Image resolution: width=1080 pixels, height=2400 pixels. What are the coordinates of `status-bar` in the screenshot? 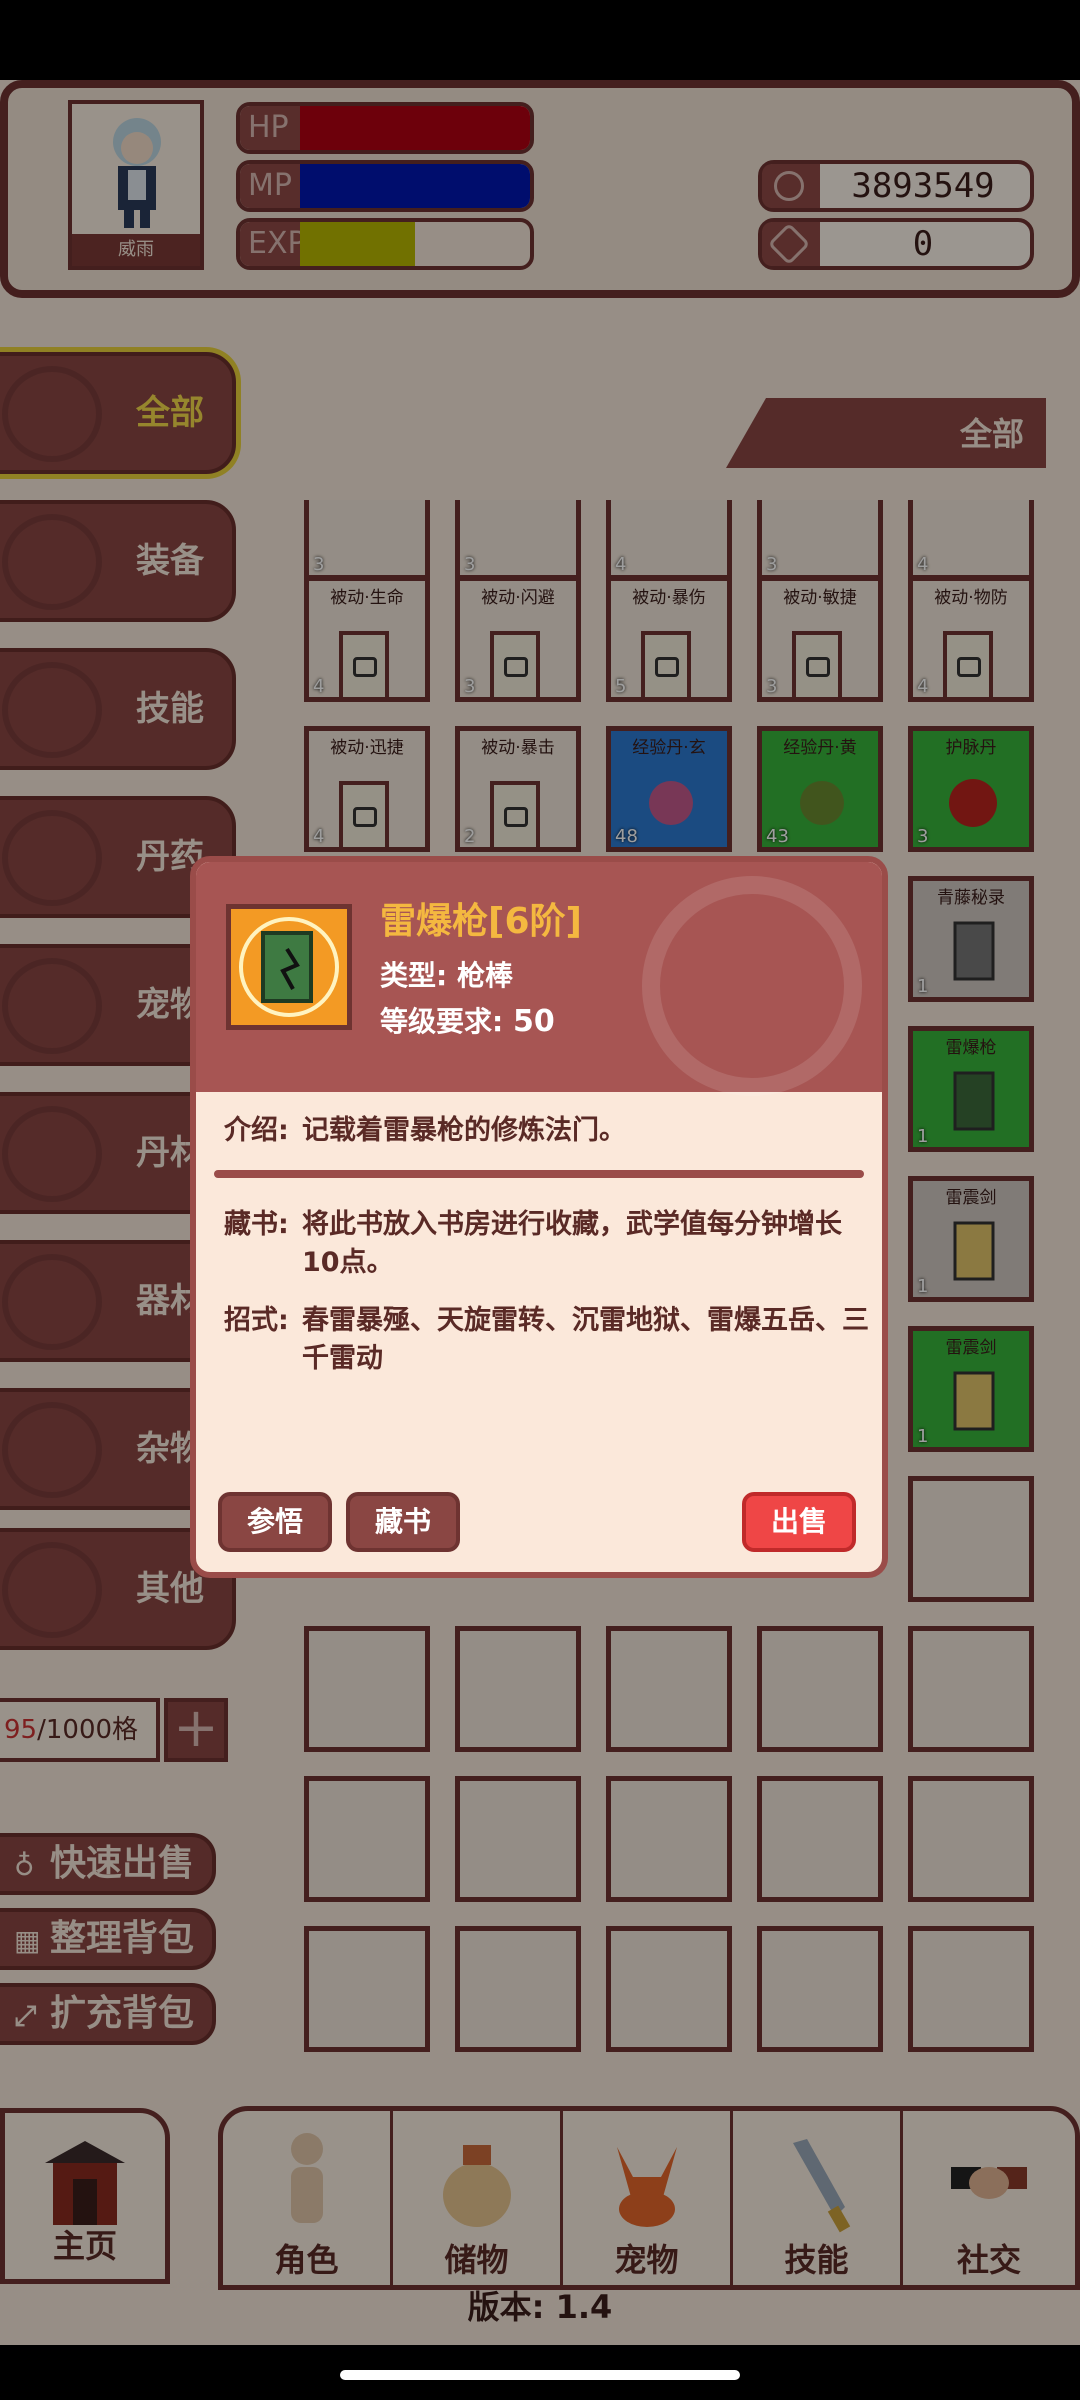 It's located at (540, 40).